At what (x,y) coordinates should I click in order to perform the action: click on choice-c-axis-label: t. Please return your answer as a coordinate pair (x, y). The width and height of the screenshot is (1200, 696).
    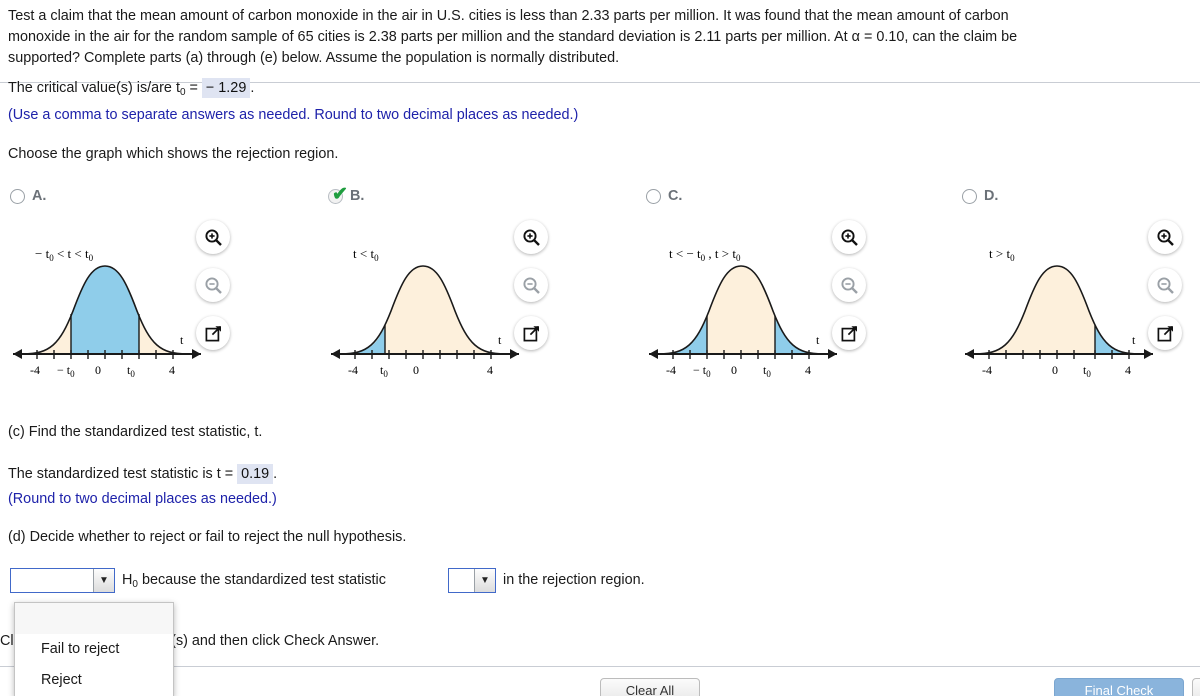
    Looking at the image, I should click on (818, 340).